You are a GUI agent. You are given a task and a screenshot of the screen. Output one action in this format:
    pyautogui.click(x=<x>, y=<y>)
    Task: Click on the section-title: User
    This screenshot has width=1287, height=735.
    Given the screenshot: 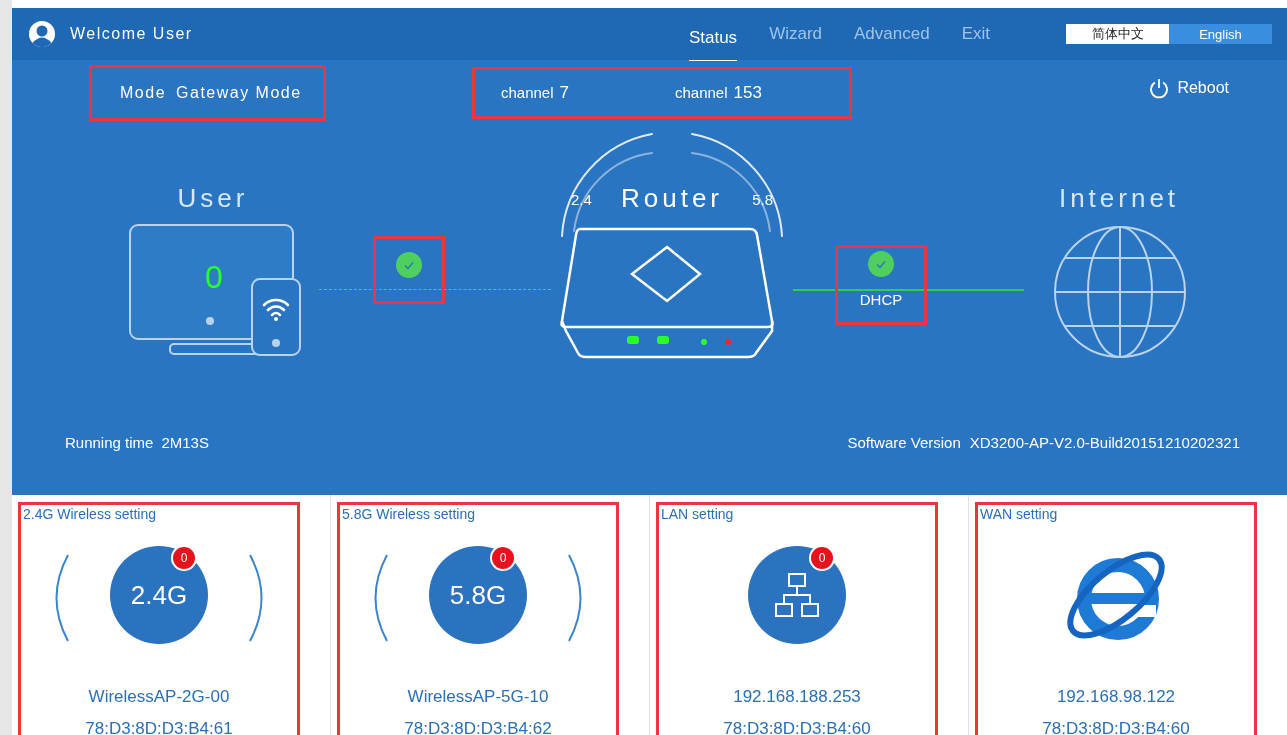 What is the action you would take?
    pyautogui.click(x=213, y=198)
    